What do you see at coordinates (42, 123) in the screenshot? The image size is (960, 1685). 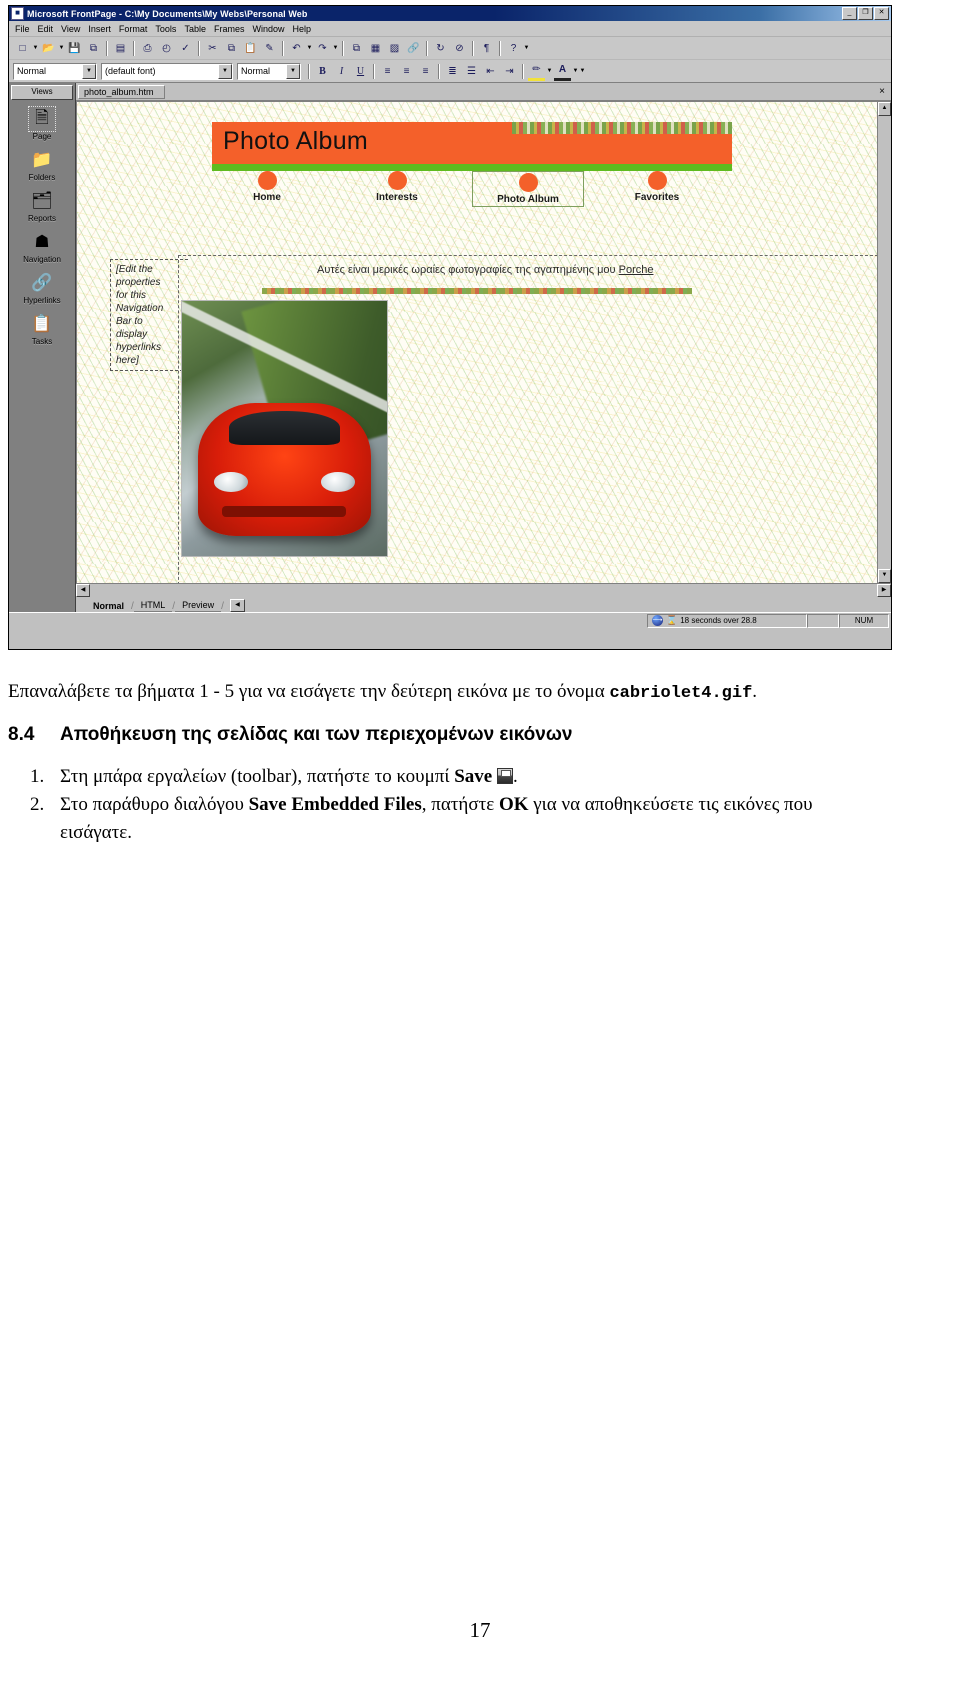 I see `sidebar-item-page: 🗎 Page` at bounding box center [42, 123].